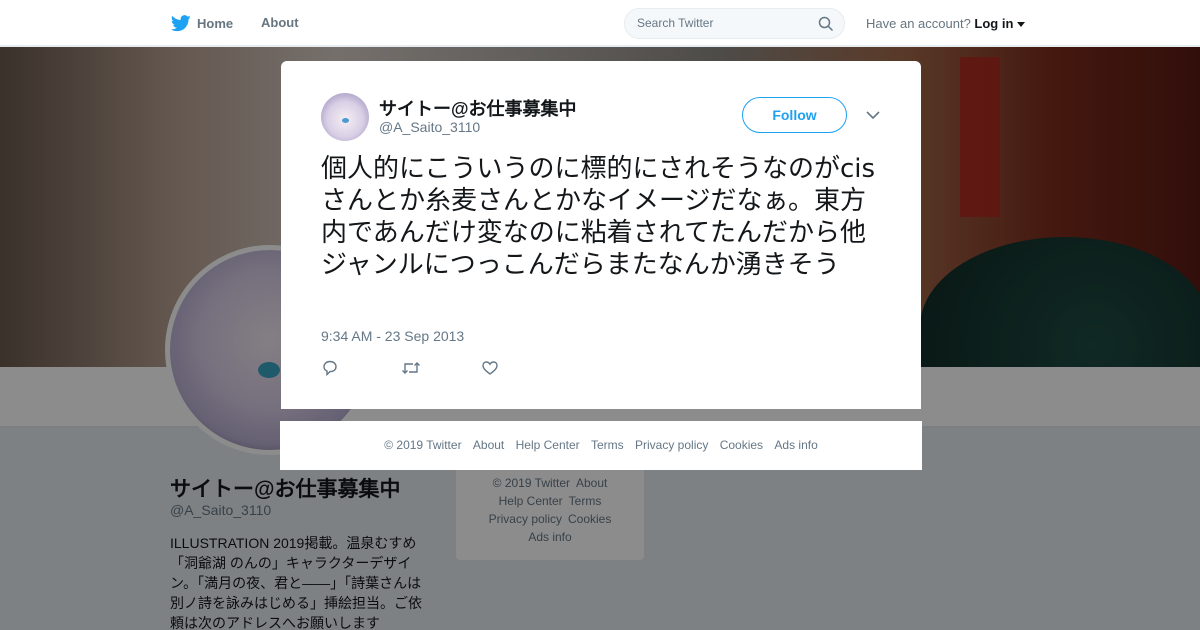 This screenshot has height=630, width=1200. I want to click on search-input, so click(722, 23).